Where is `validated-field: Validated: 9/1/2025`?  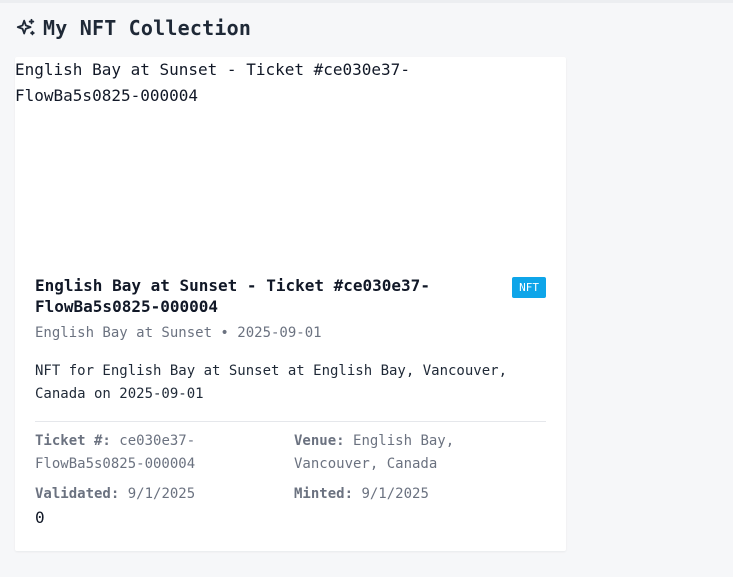 validated-field: Validated: 9/1/2025 is located at coordinates (160, 494).